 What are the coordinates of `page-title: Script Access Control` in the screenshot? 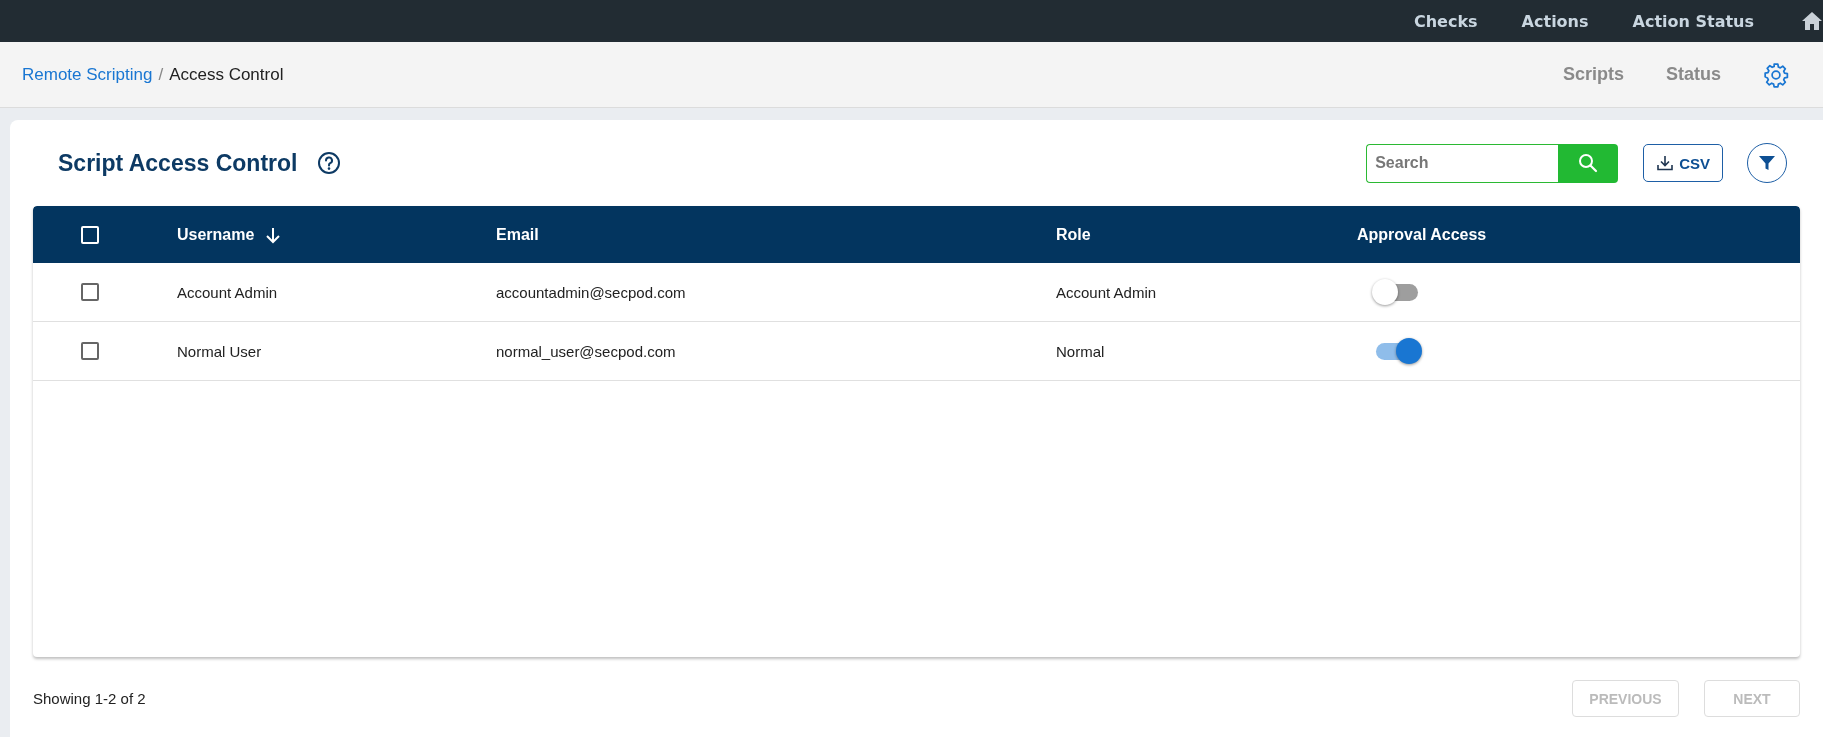 It's located at (178, 163).